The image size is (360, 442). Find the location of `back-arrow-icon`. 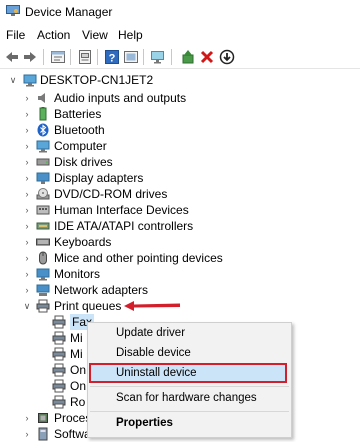

back-arrow-icon is located at coordinates (12, 57).